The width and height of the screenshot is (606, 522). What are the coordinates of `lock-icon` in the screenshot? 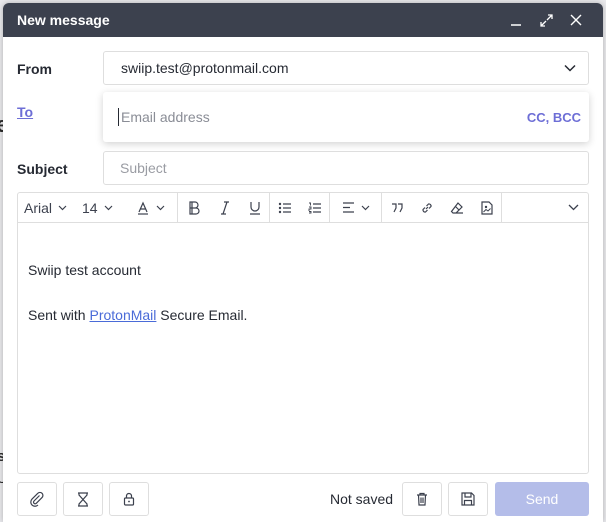 It's located at (129, 499).